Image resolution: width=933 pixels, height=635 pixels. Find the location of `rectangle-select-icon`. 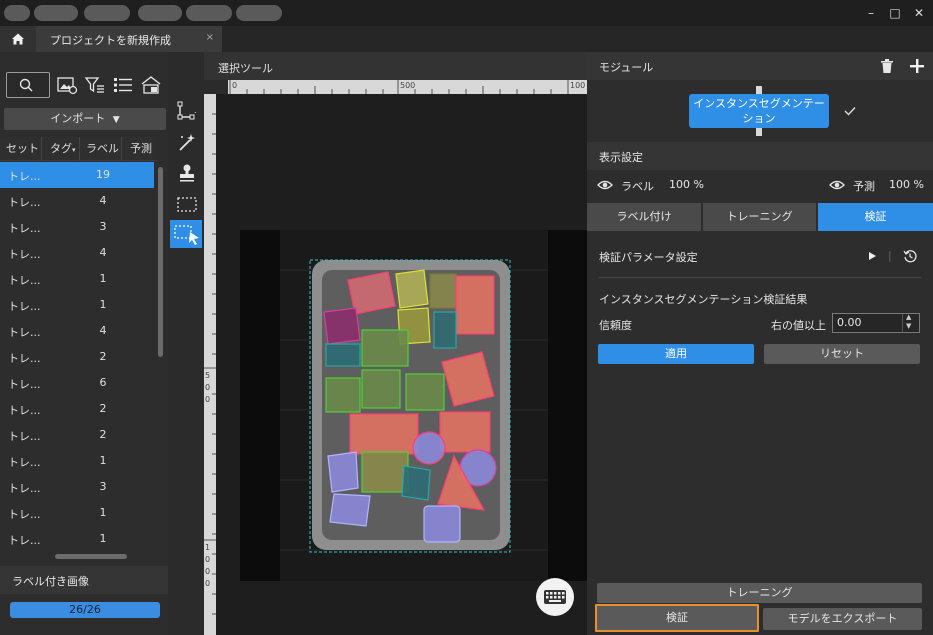

rectangle-select-icon is located at coordinates (187, 205).